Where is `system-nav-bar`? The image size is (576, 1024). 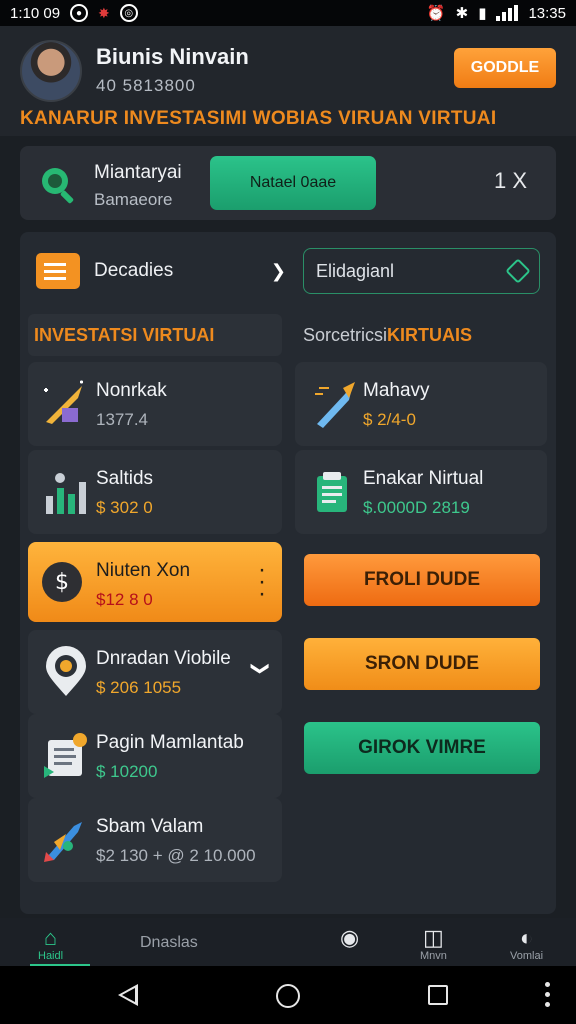
system-nav-bar is located at coordinates (288, 995).